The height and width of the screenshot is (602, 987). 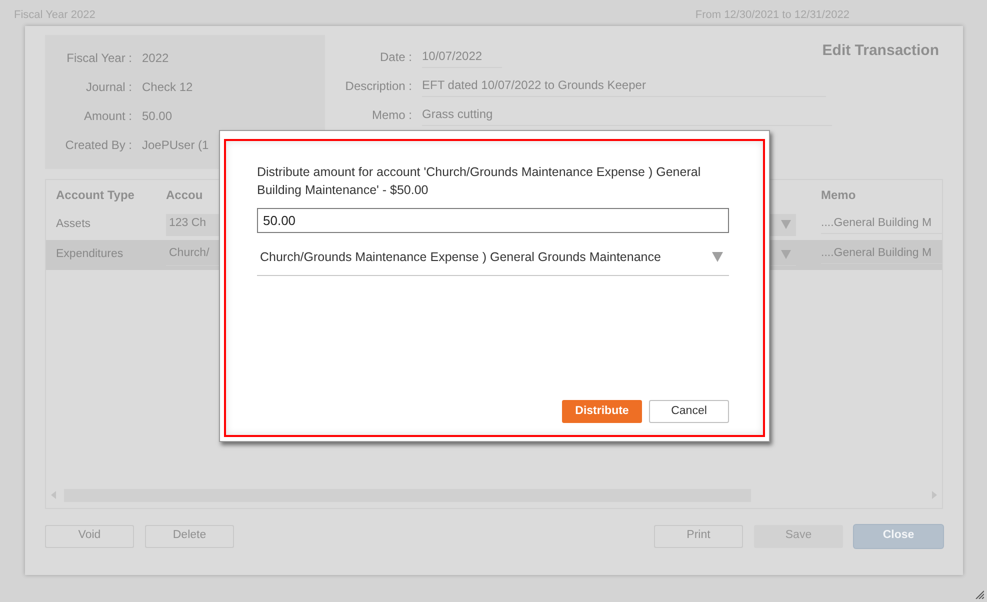 I want to click on field-label: Memo :, so click(x=391, y=115).